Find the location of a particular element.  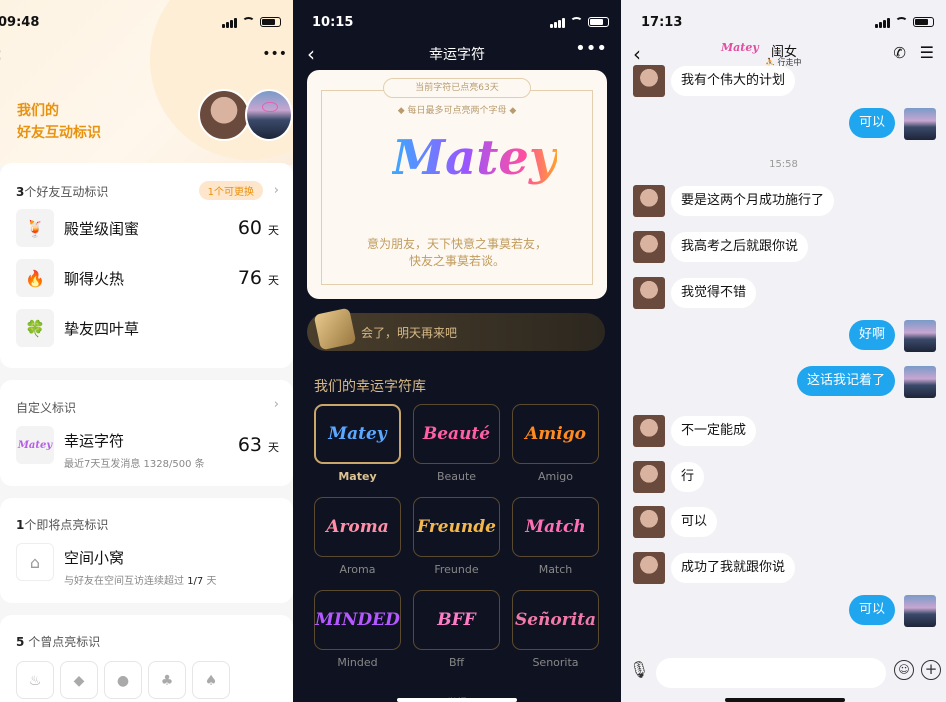

upcoming-badge-card: 1个即将点亮标识 ⌂ 空间小窝 与好友在空间互访连续超过 1/7 天 is located at coordinates (146, 550).